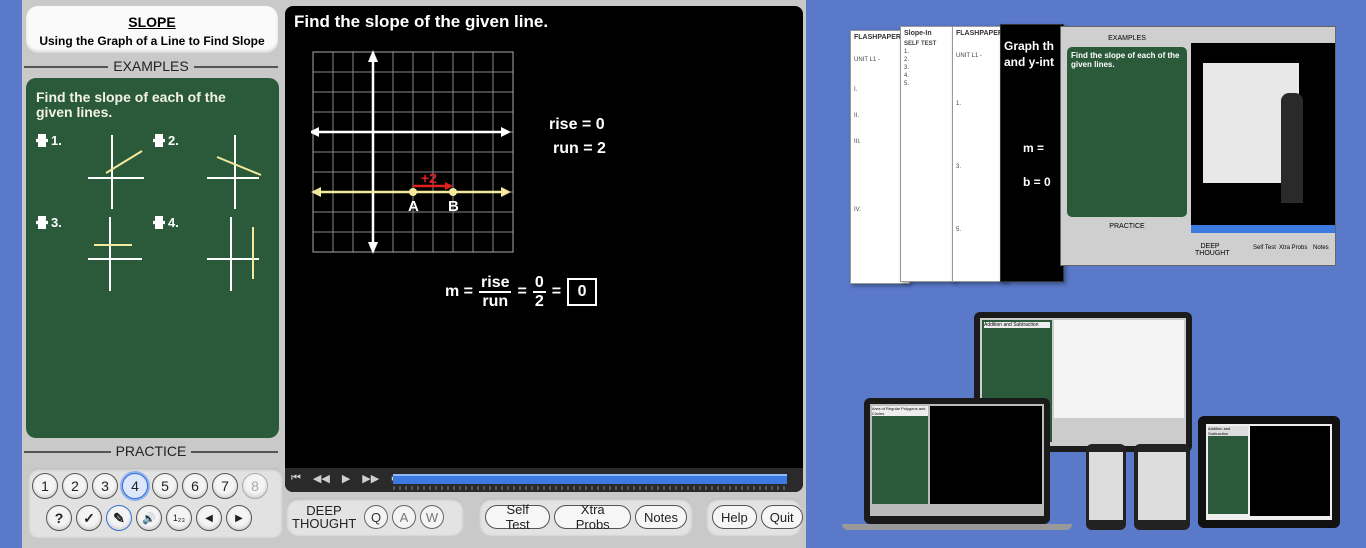 The image size is (1366, 548). I want to click on example-item-2: 2., so click(213, 172).